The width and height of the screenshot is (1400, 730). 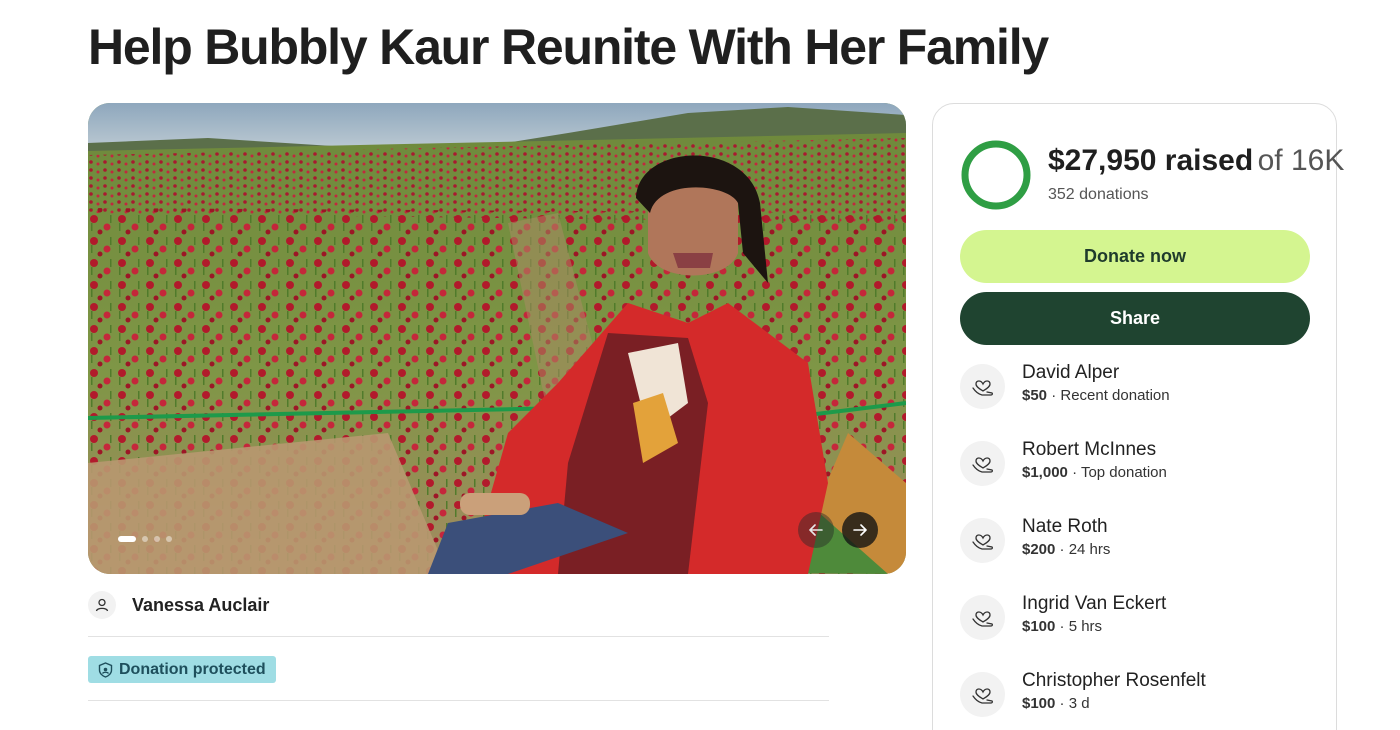 I want to click on share-button: Share, so click(x=1135, y=318).